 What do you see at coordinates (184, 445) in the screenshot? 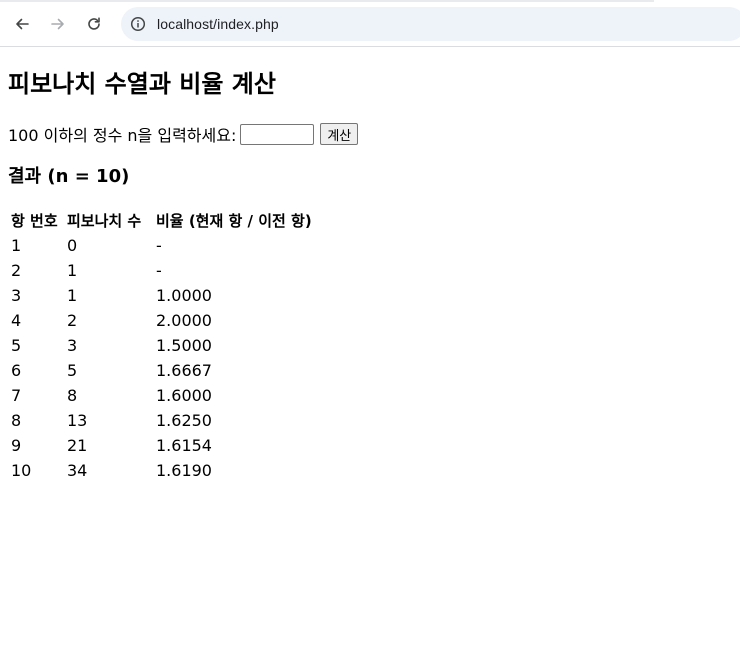
I see `cell-ratio: 1.6154` at bounding box center [184, 445].